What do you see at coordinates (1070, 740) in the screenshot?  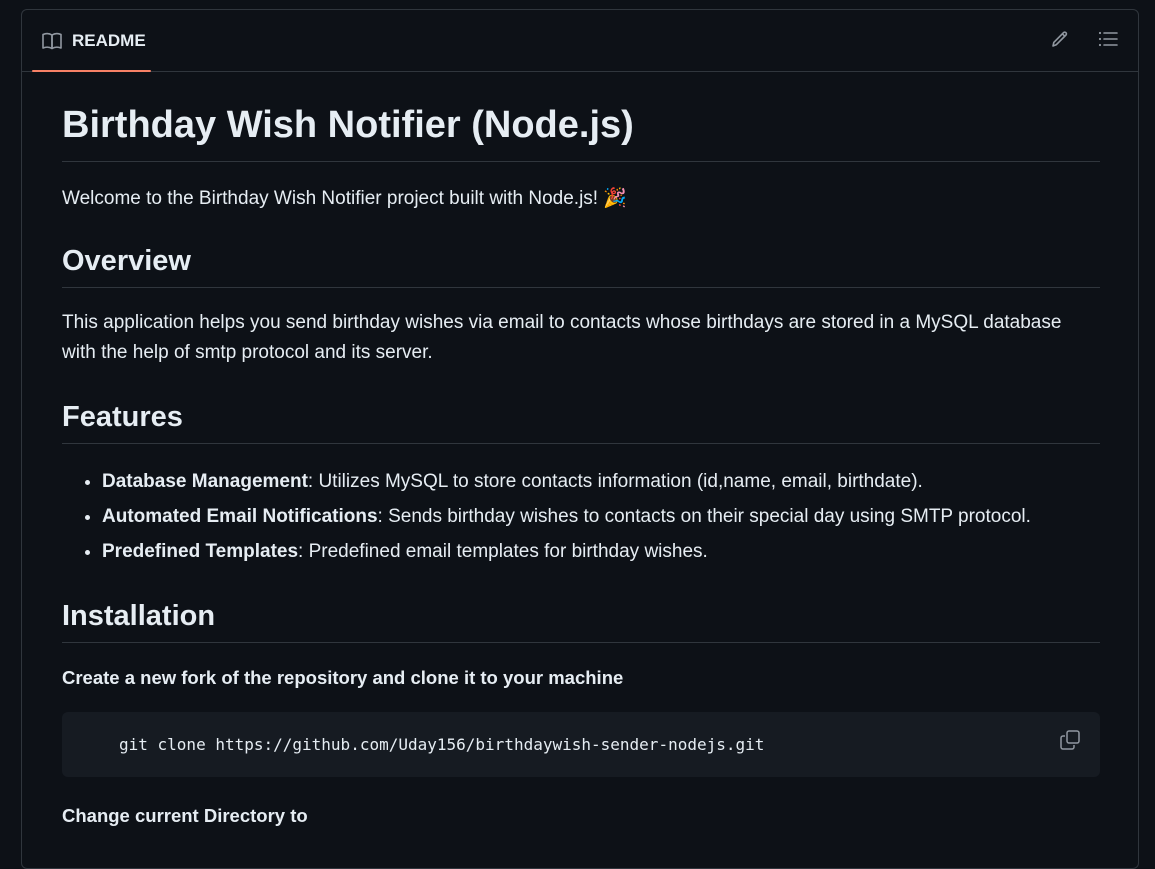 I see `copy-icon` at bounding box center [1070, 740].